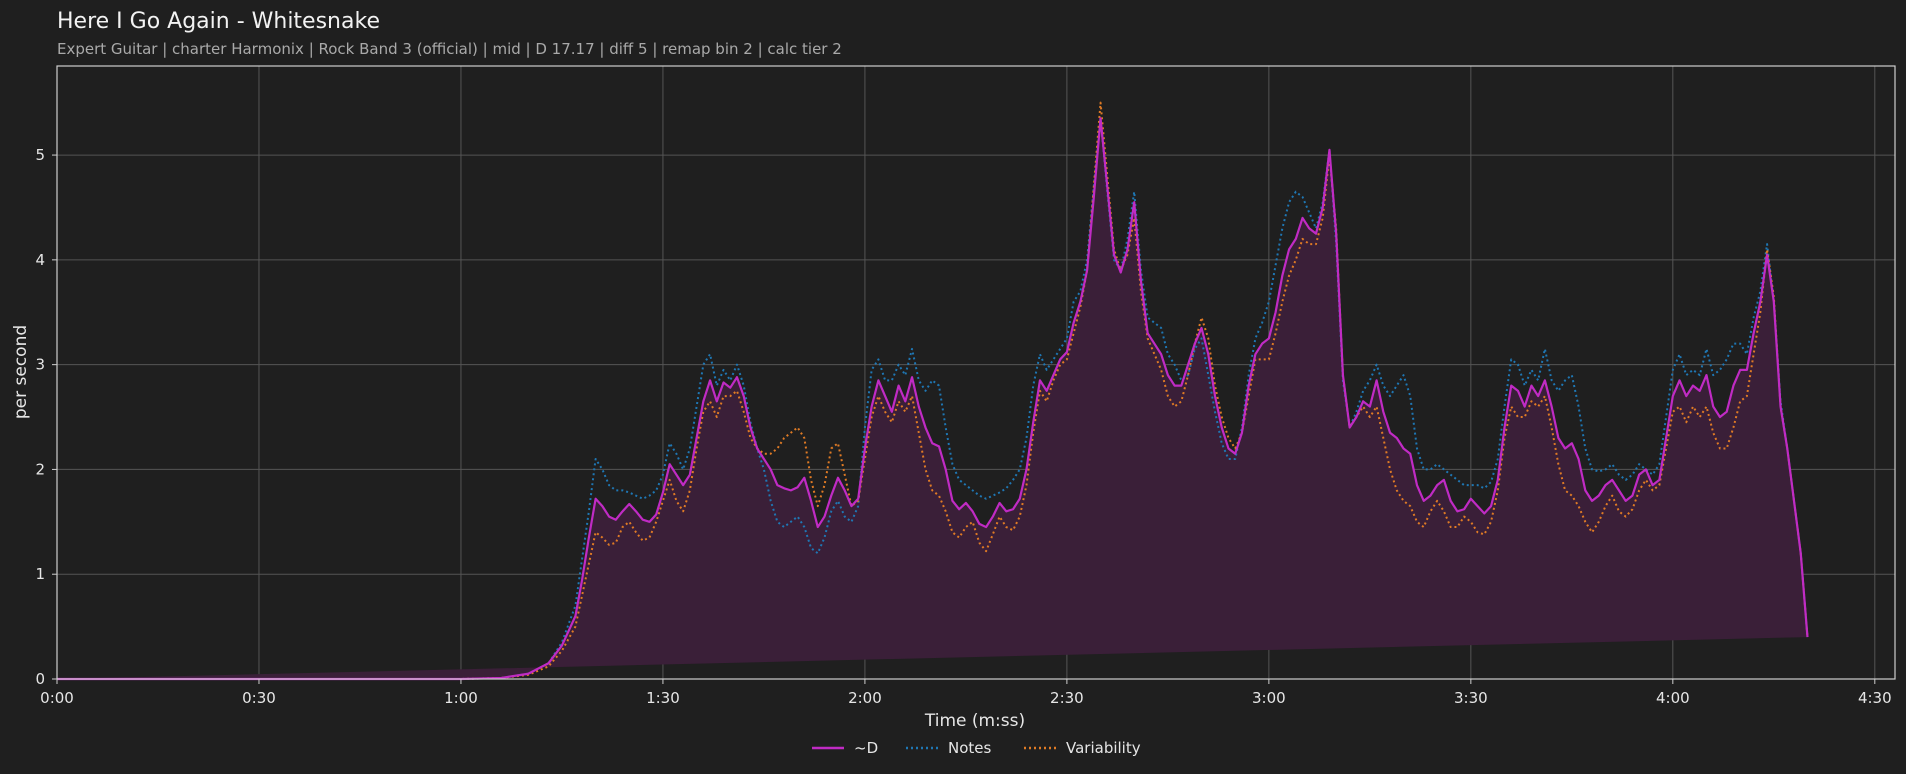 Image resolution: width=1906 pixels, height=774 pixels. I want to click on y-tick-label: 1, so click(40, 574).